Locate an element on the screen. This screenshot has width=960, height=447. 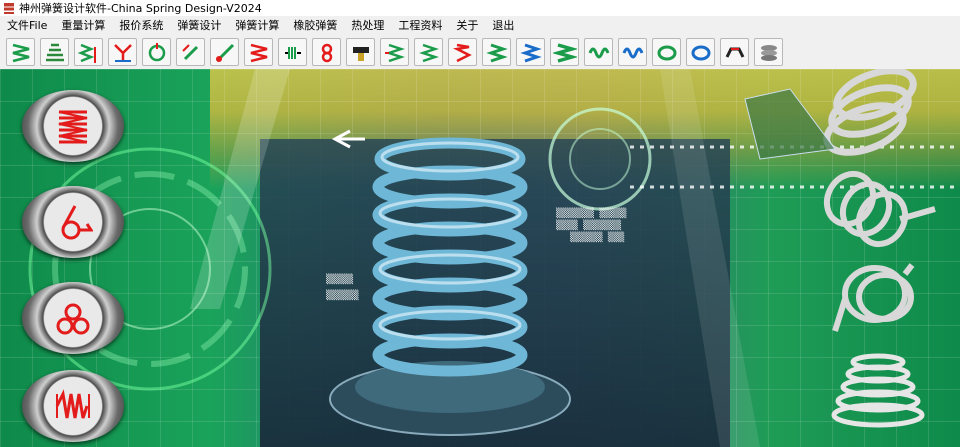
blue-coil-horizontal-icon is located at coordinates (633, 53).